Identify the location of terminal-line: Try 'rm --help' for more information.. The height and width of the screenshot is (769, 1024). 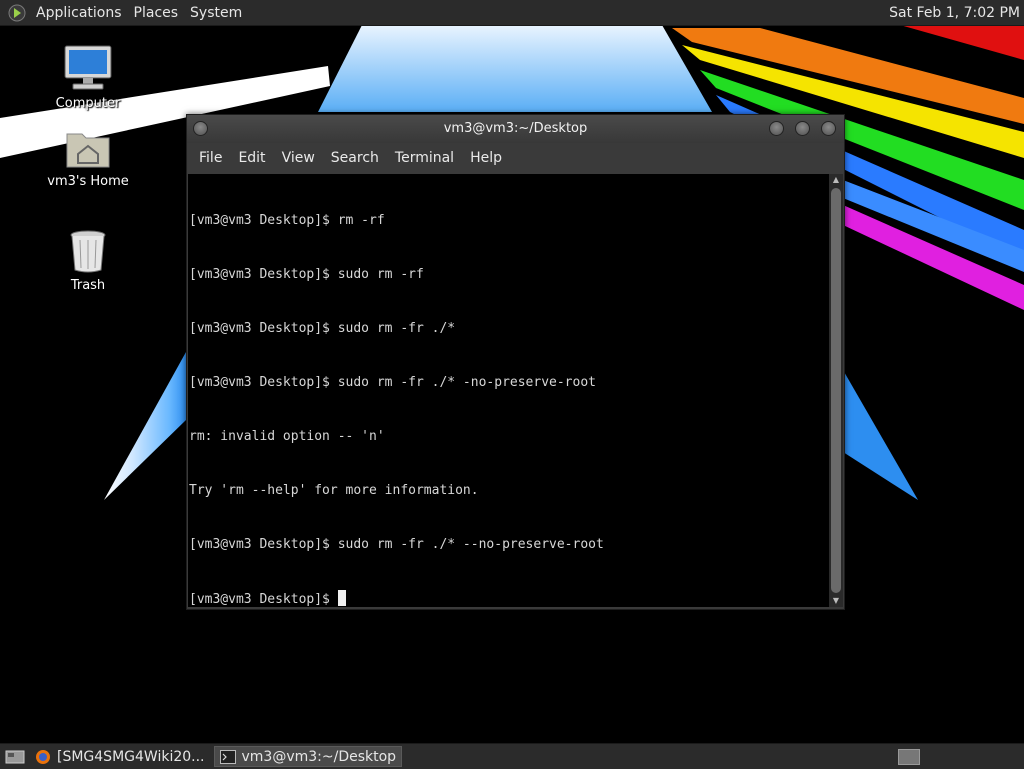
(334, 490).